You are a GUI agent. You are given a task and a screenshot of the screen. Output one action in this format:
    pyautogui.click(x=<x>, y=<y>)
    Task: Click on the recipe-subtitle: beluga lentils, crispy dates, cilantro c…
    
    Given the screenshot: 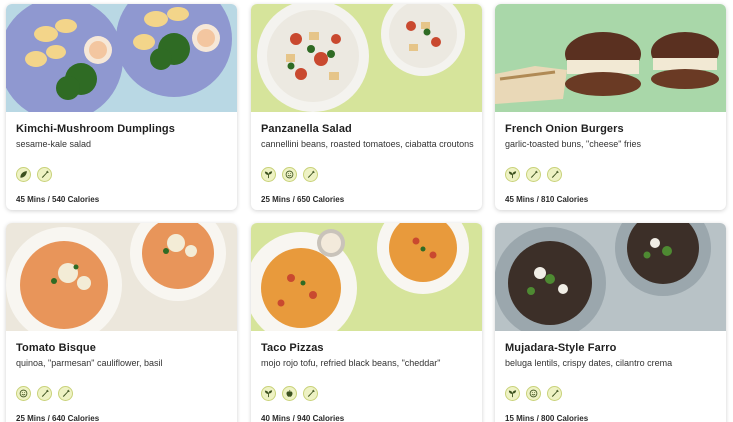 What is the action you would take?
    pyautogui.click(x=589, y=363)
    